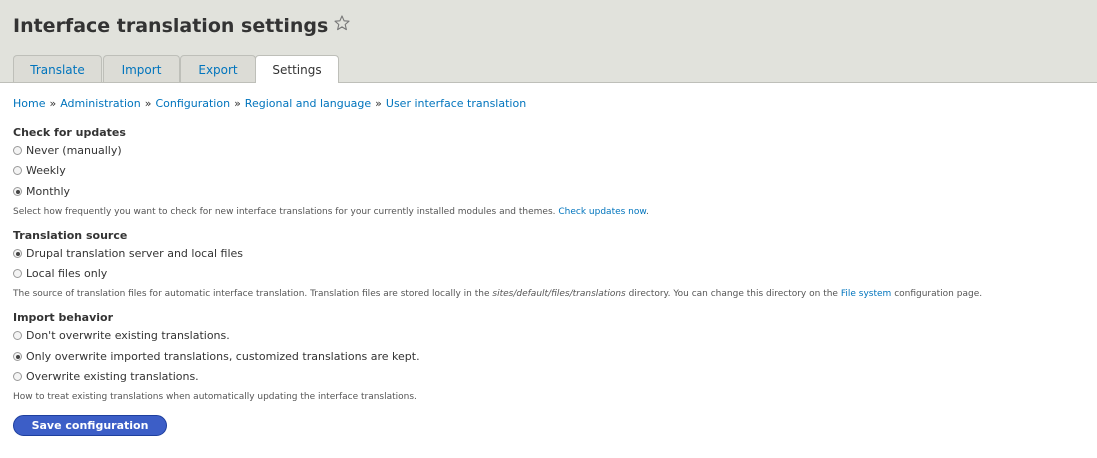 This screenshot has width=1097, height=458. I want to click on tab-import: Import, so click(141, 68).